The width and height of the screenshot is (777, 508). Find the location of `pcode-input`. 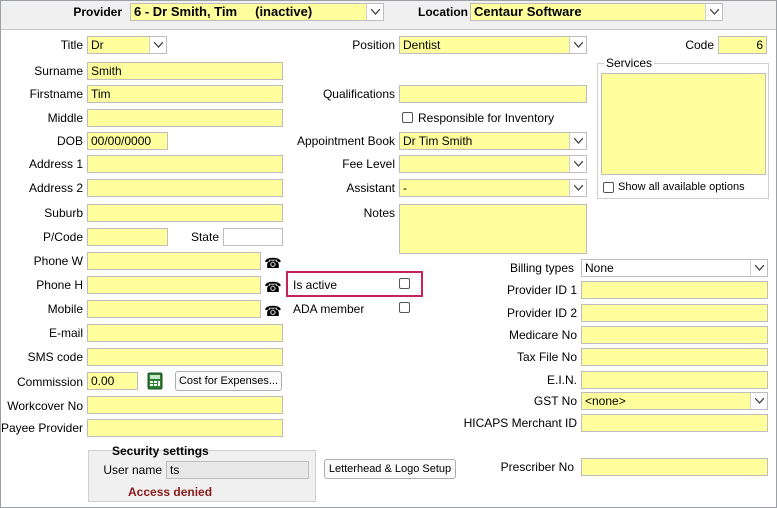

pcode-input is located at coordinates (127, 237).